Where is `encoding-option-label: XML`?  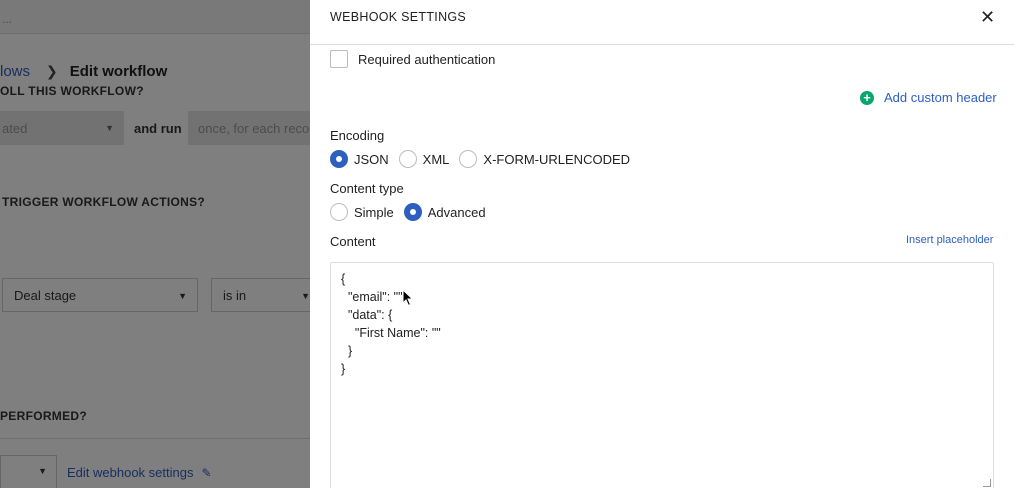 encoding-option-label: XML is located at coordinates (436, 159).